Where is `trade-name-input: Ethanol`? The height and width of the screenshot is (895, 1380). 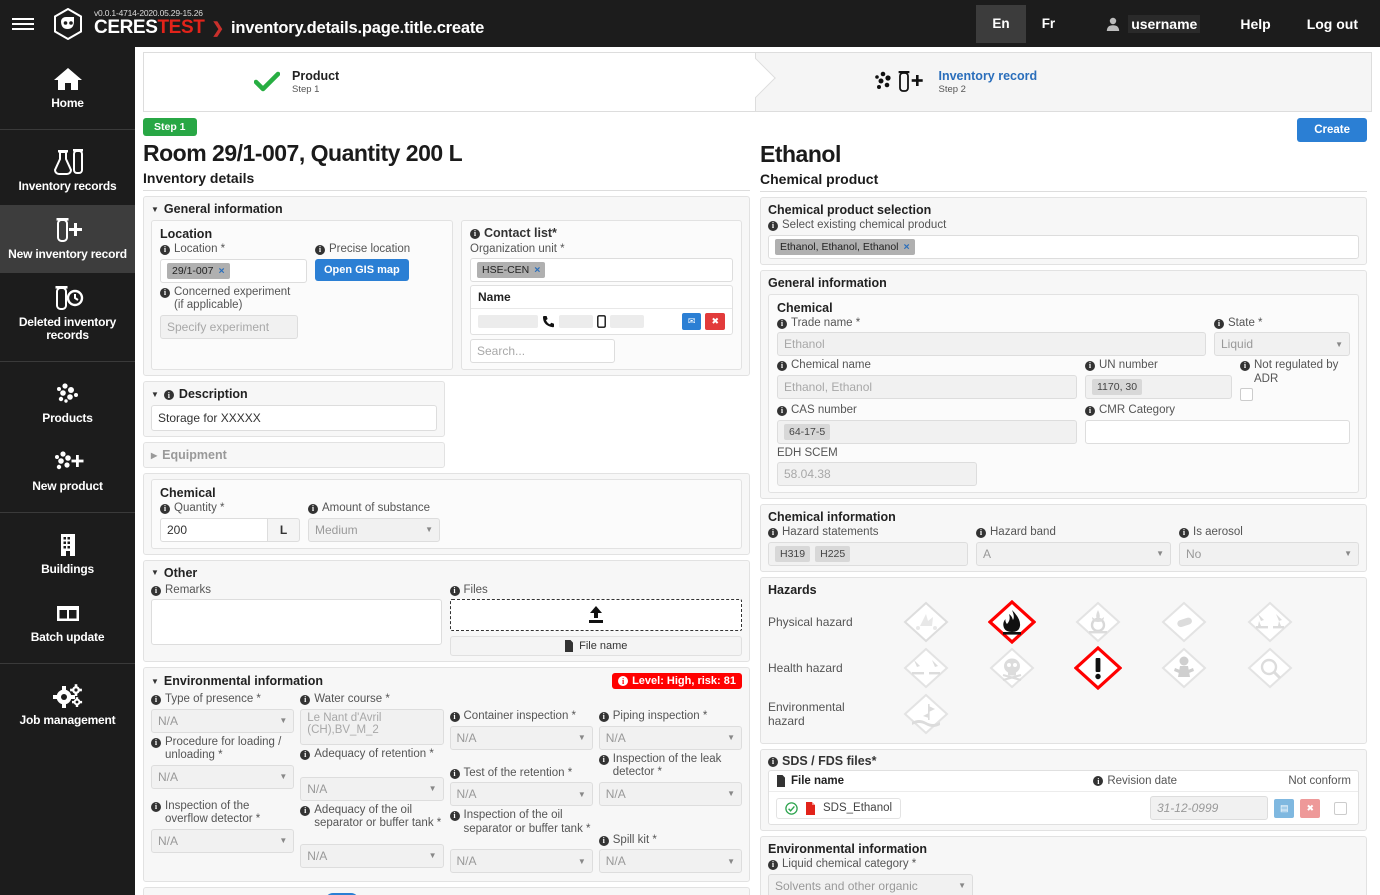 trade-name-input: Ethanol is located at coordinates (991, 344).